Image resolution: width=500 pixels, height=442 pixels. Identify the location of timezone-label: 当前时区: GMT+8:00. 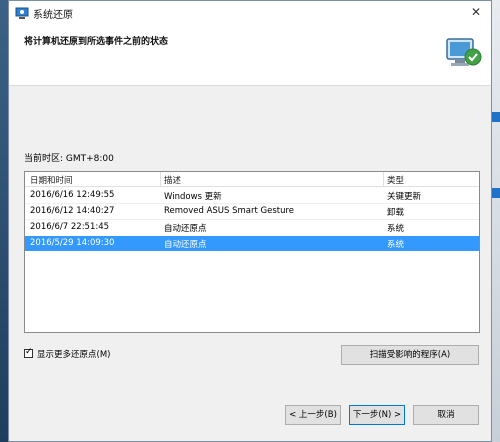
(69, 159).